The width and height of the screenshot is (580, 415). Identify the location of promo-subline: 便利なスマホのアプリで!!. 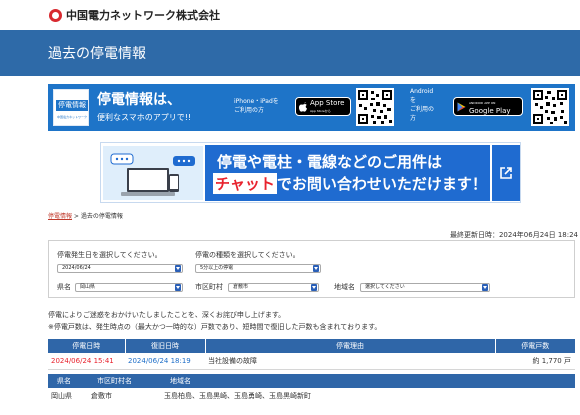
(144, 117).